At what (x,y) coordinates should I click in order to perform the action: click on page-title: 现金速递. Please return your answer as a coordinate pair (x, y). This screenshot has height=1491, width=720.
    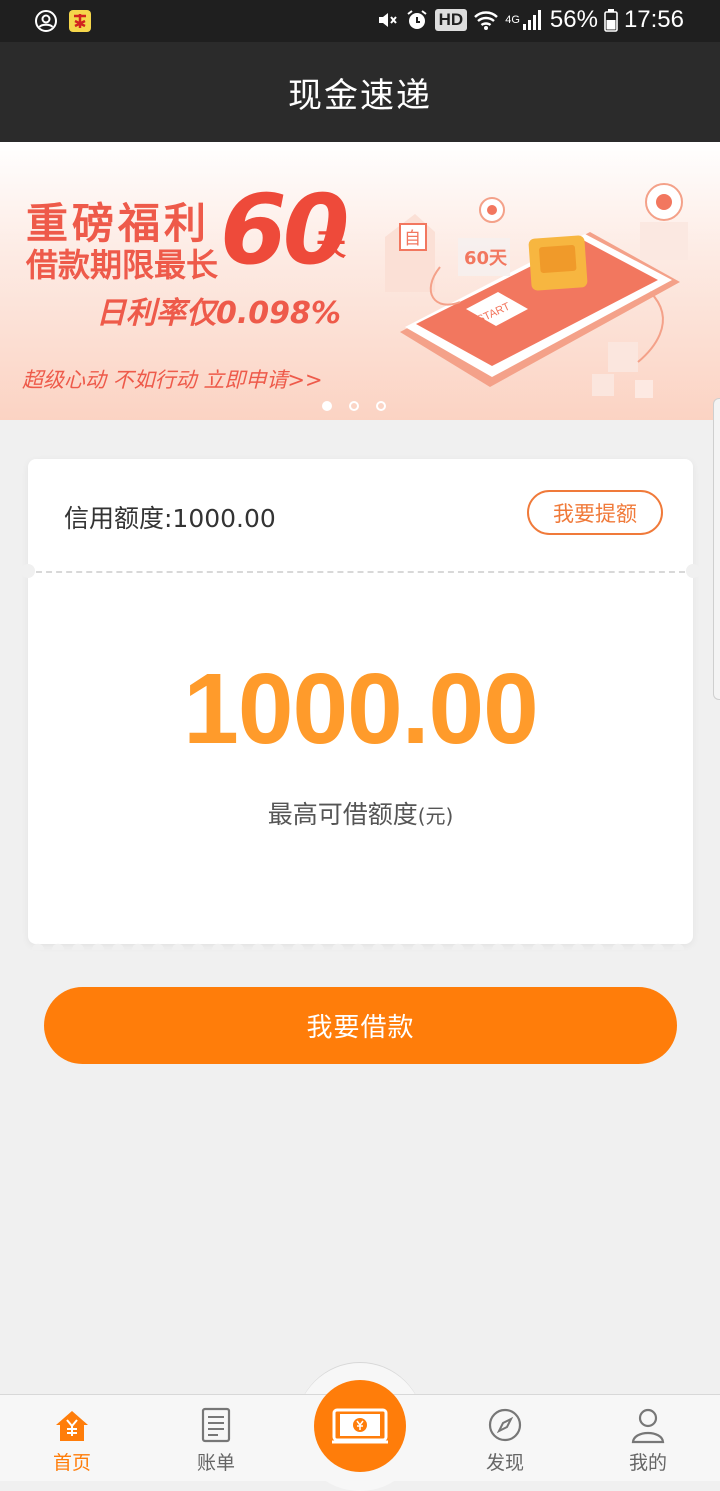
    Looking at the image, I should click on (360, 95).